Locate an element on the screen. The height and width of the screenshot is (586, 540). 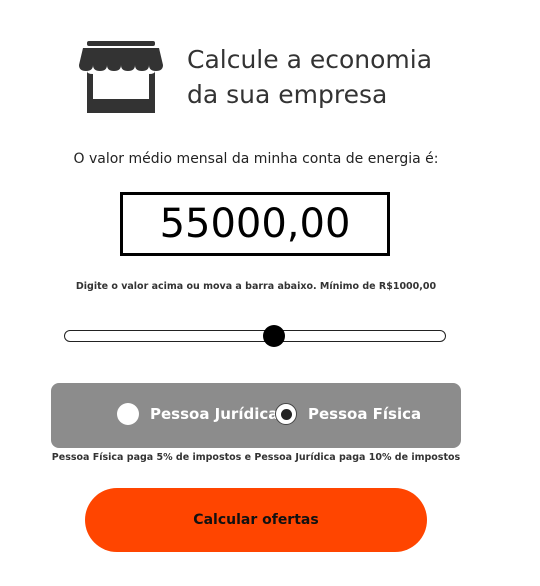
bill-slider-thumb is located at coordinates (273, 336).